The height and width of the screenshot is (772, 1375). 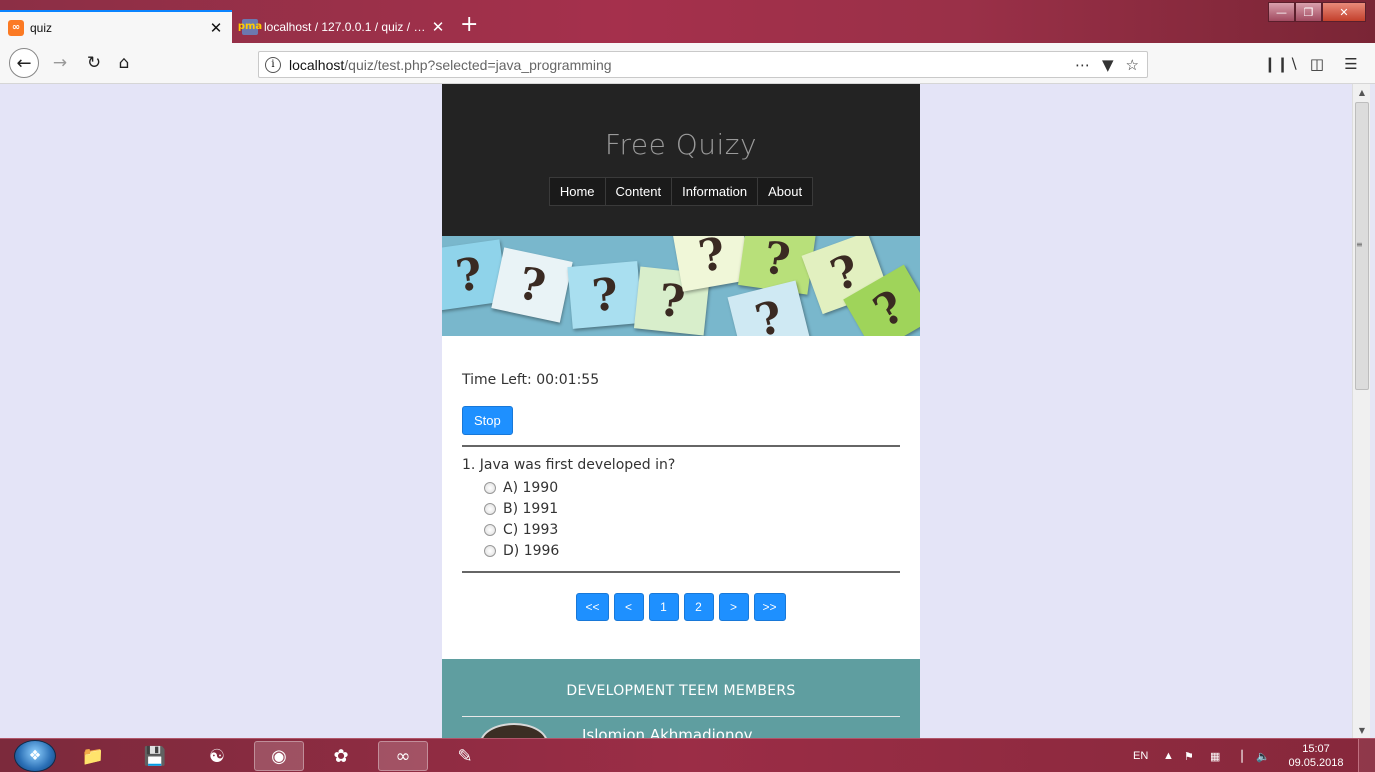 I want to click on explorer-icon: 📁, so click(x=93, y=756).